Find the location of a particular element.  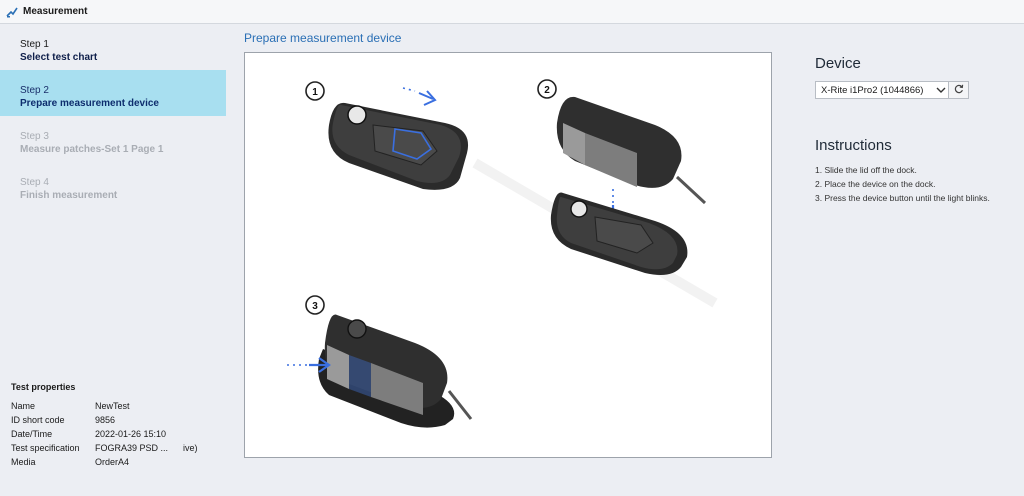

figure-1: 1 is located at coordinates (387, 135).